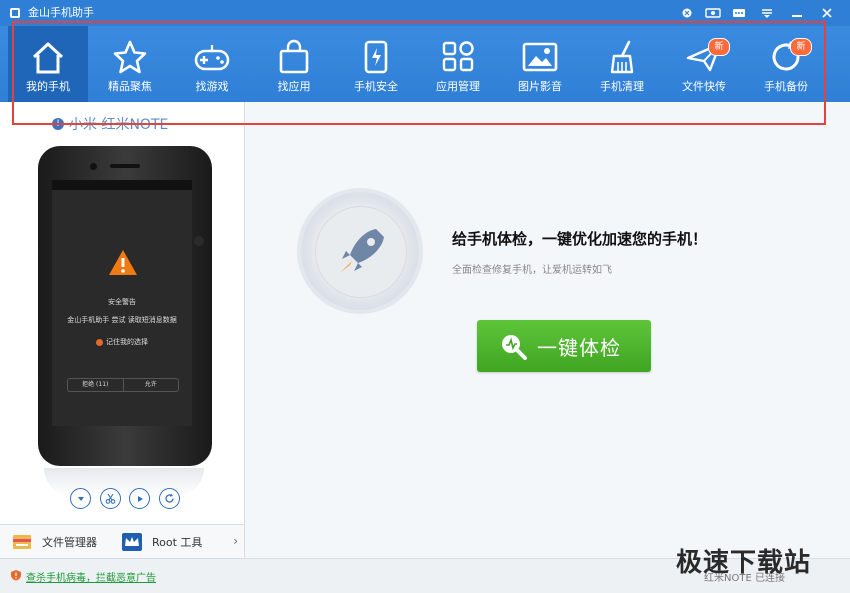 The height and width of the screenshot is (593, 850). I want to click on remember-choice: 记住我的选择, so click(122, 342).